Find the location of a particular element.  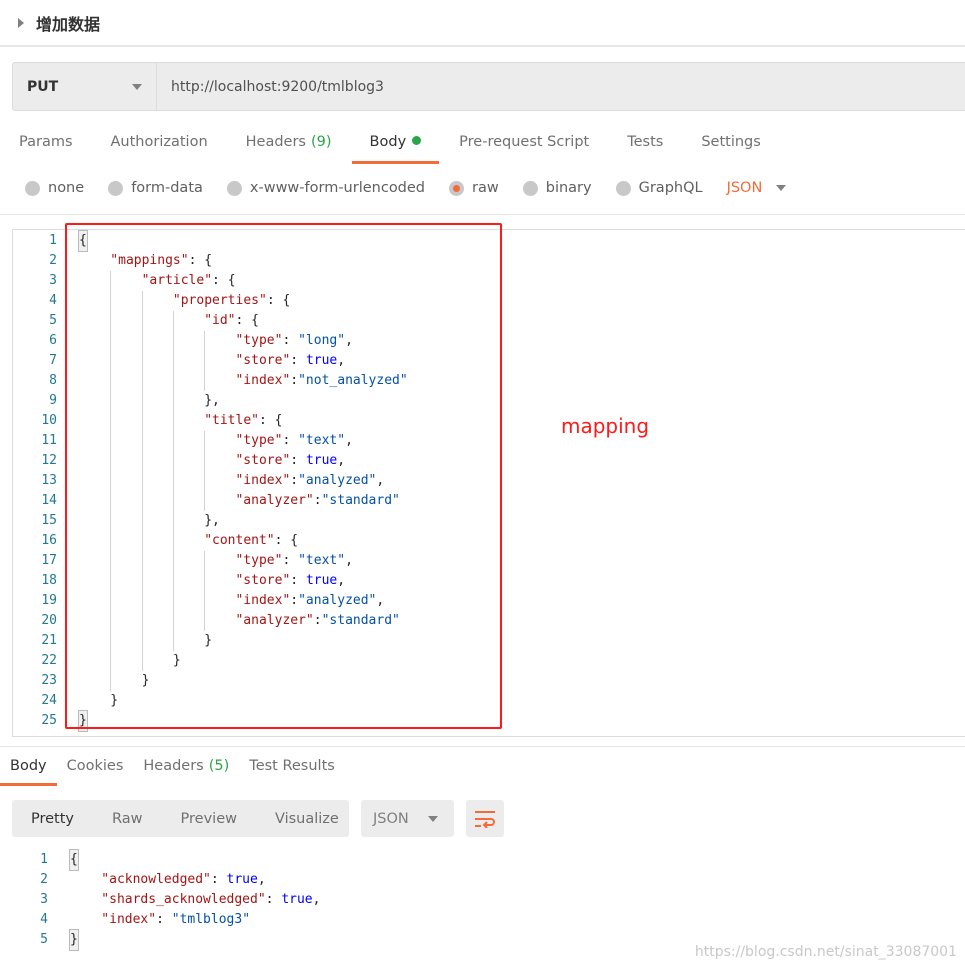

code-line: 3 "shards_acknowledged": true, is located at coordinates (162, 900).